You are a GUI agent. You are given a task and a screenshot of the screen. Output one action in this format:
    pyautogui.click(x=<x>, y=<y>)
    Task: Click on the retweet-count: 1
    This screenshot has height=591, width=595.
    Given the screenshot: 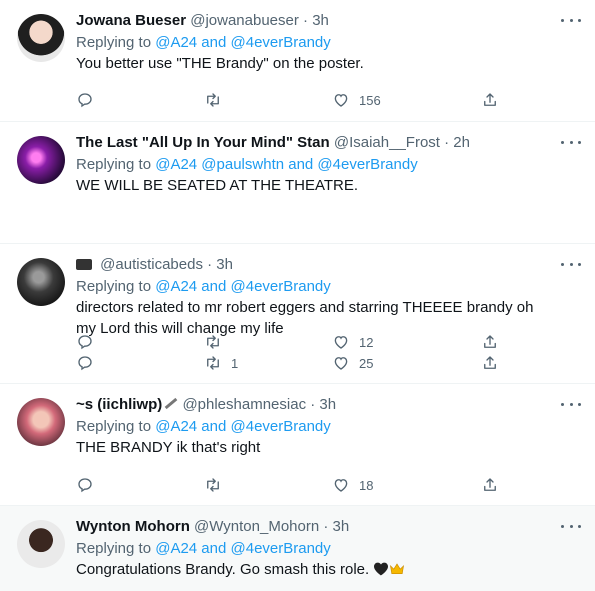 What is the action you would take?
    pyautogui.click(x=235, y=363)
    